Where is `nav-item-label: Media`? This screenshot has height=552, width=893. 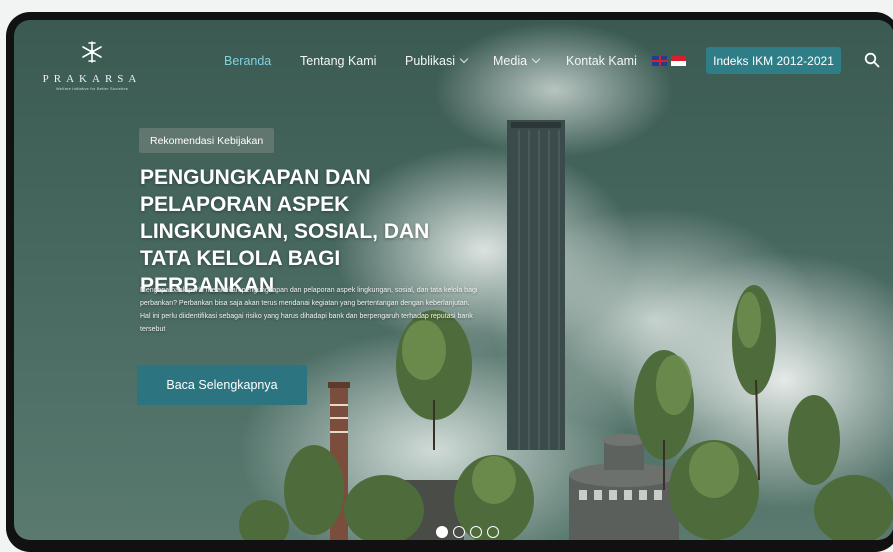 nav-item-label: Media is located at coordinates (510, 61).